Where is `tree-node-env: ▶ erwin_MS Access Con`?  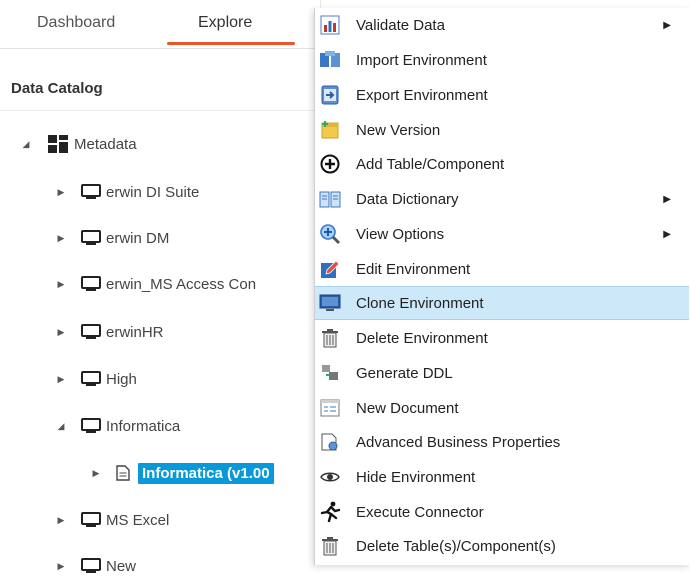 tree-node-env: ▶ erwin_MS Access Con is located at coordinates (156, 284).